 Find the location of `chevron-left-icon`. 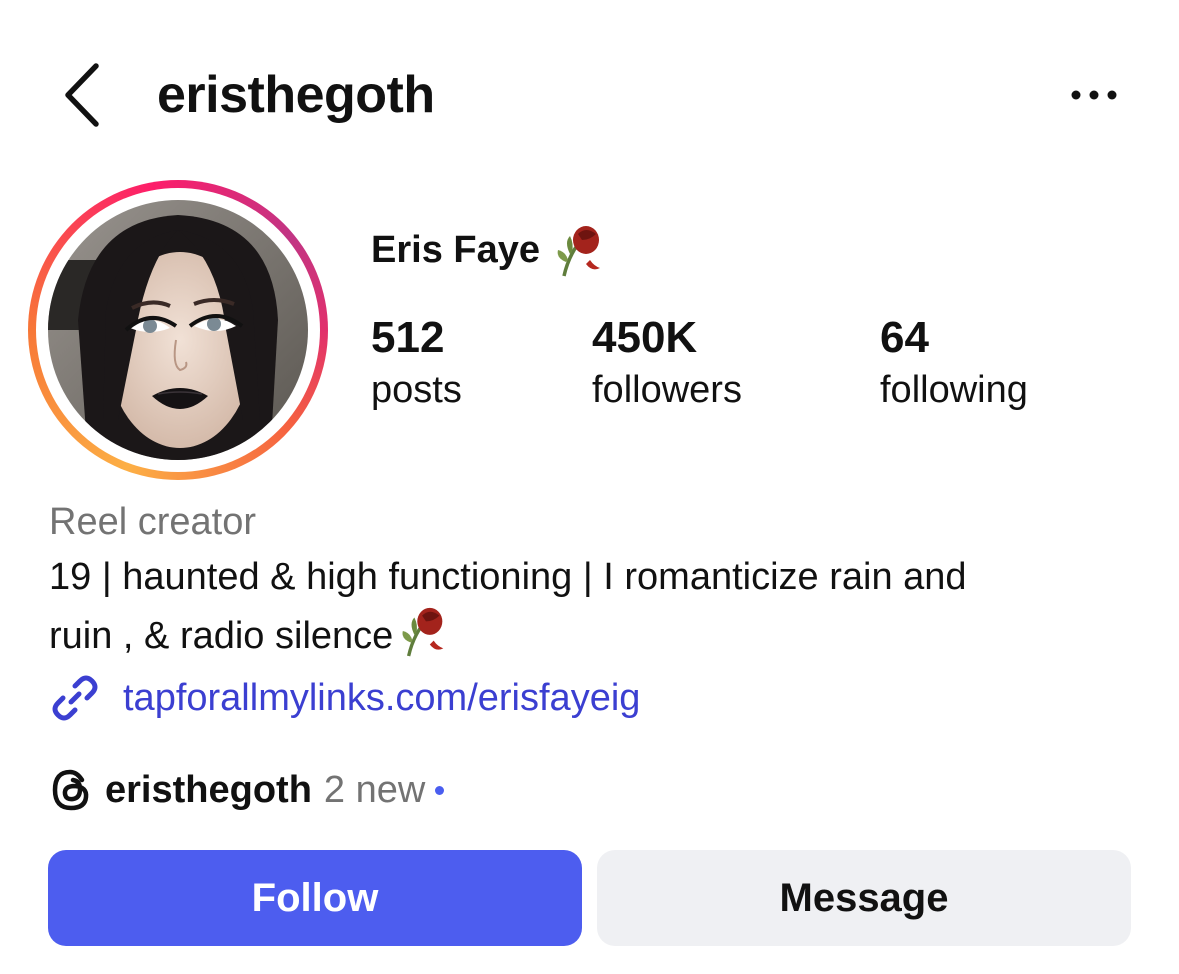

chevron-left-icon is located at coordinates (82, 95).